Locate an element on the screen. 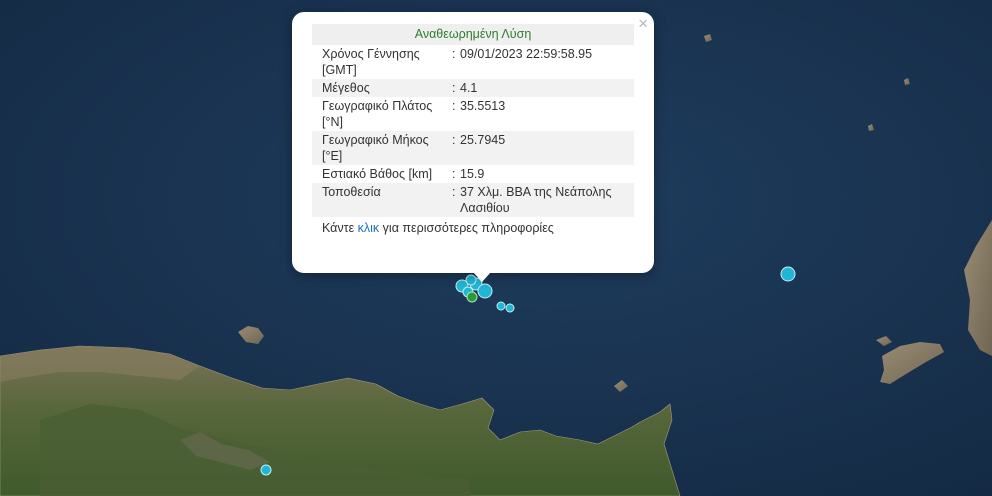 The width and height of the screenshot is (992, 496). magnitude-label: Μέγεθος is located at coordinates (382, 88).